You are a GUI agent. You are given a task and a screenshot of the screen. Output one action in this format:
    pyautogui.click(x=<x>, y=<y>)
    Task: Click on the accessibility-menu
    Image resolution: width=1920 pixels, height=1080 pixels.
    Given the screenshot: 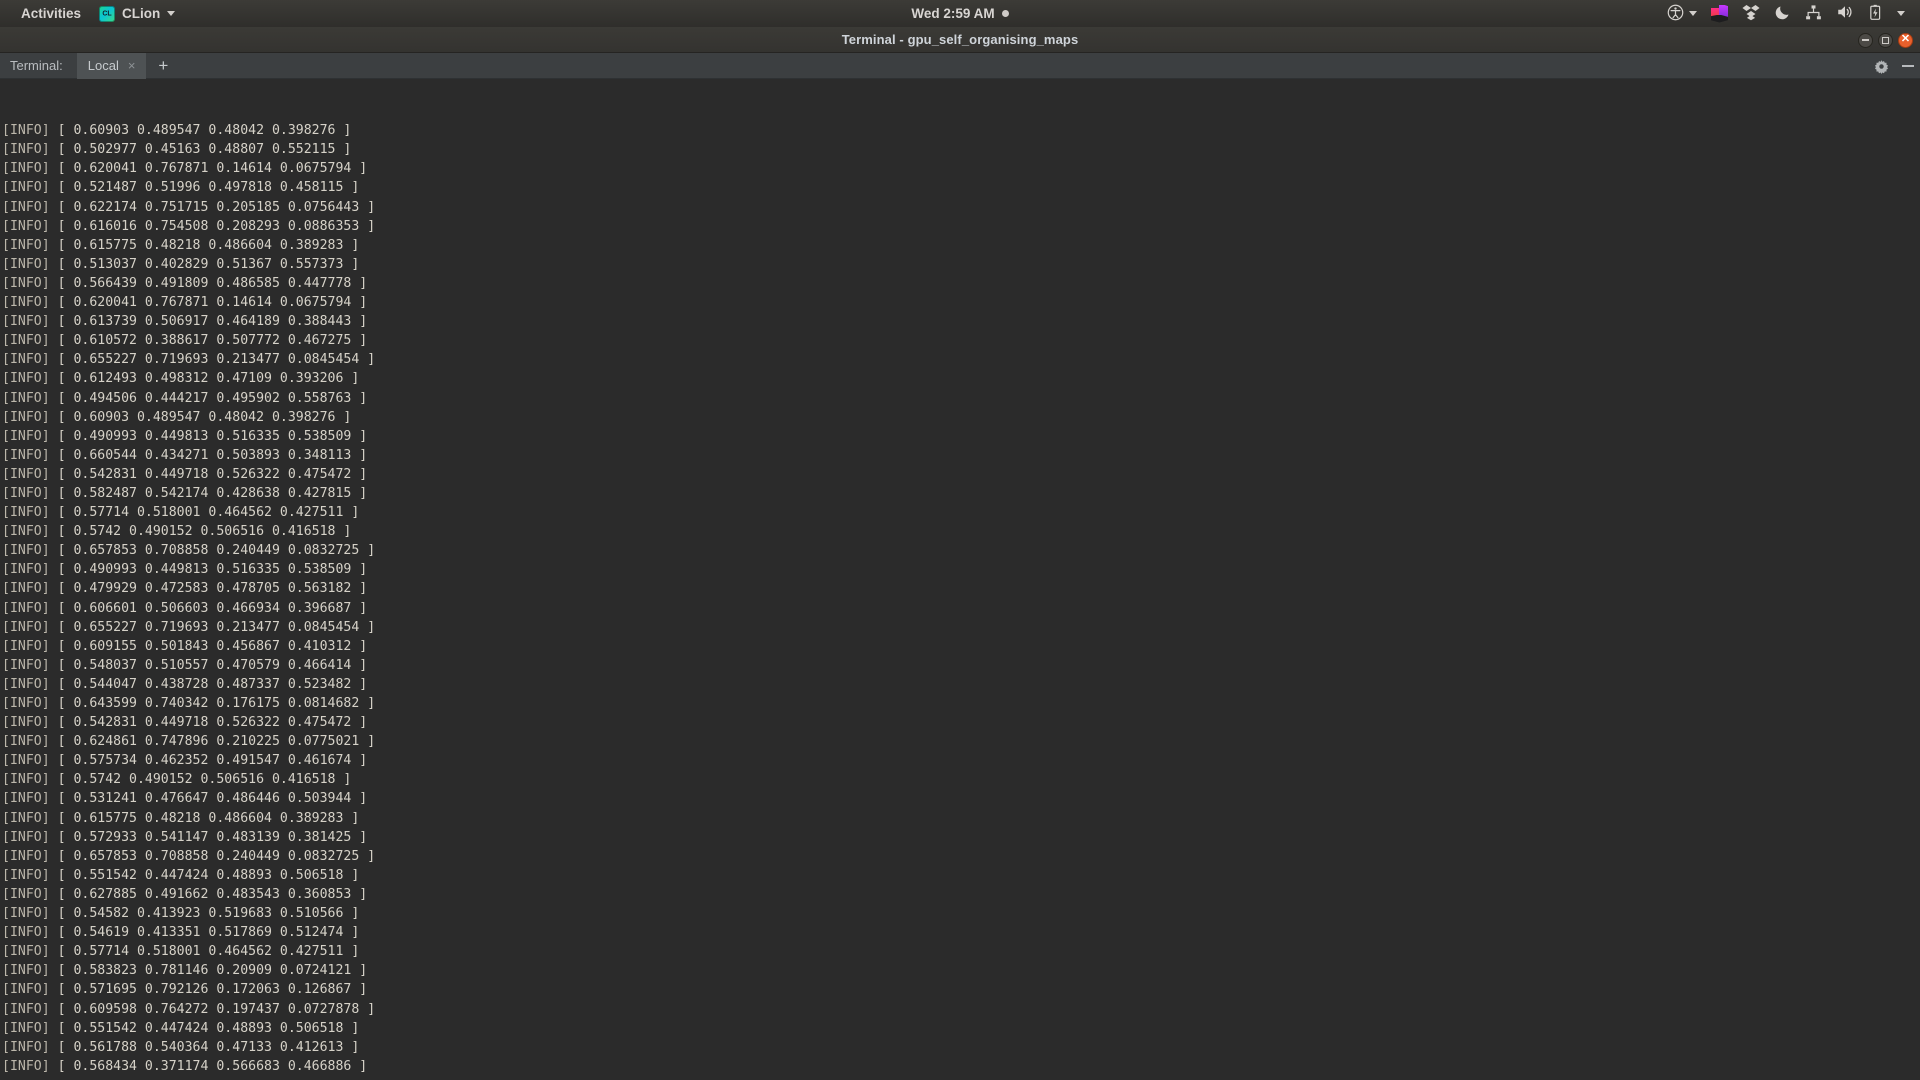 What is the action you would take?
    pyautogui.click(x=1682, y=13)
    